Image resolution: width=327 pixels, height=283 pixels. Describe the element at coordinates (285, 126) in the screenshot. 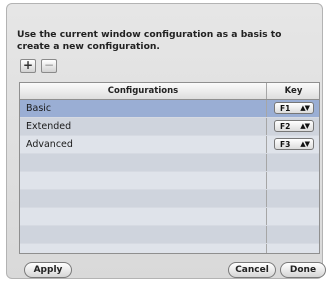

I see `key-popup-value: F2` at that location.